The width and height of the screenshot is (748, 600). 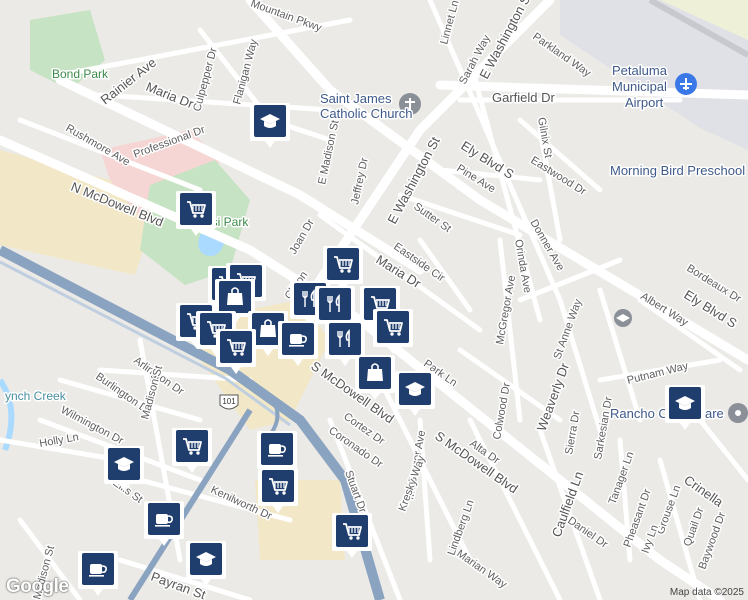 What do you see at coordinates (356, 98) in the screenshot?
I see `church-label: Saint James` at bounding box center [356, 98].